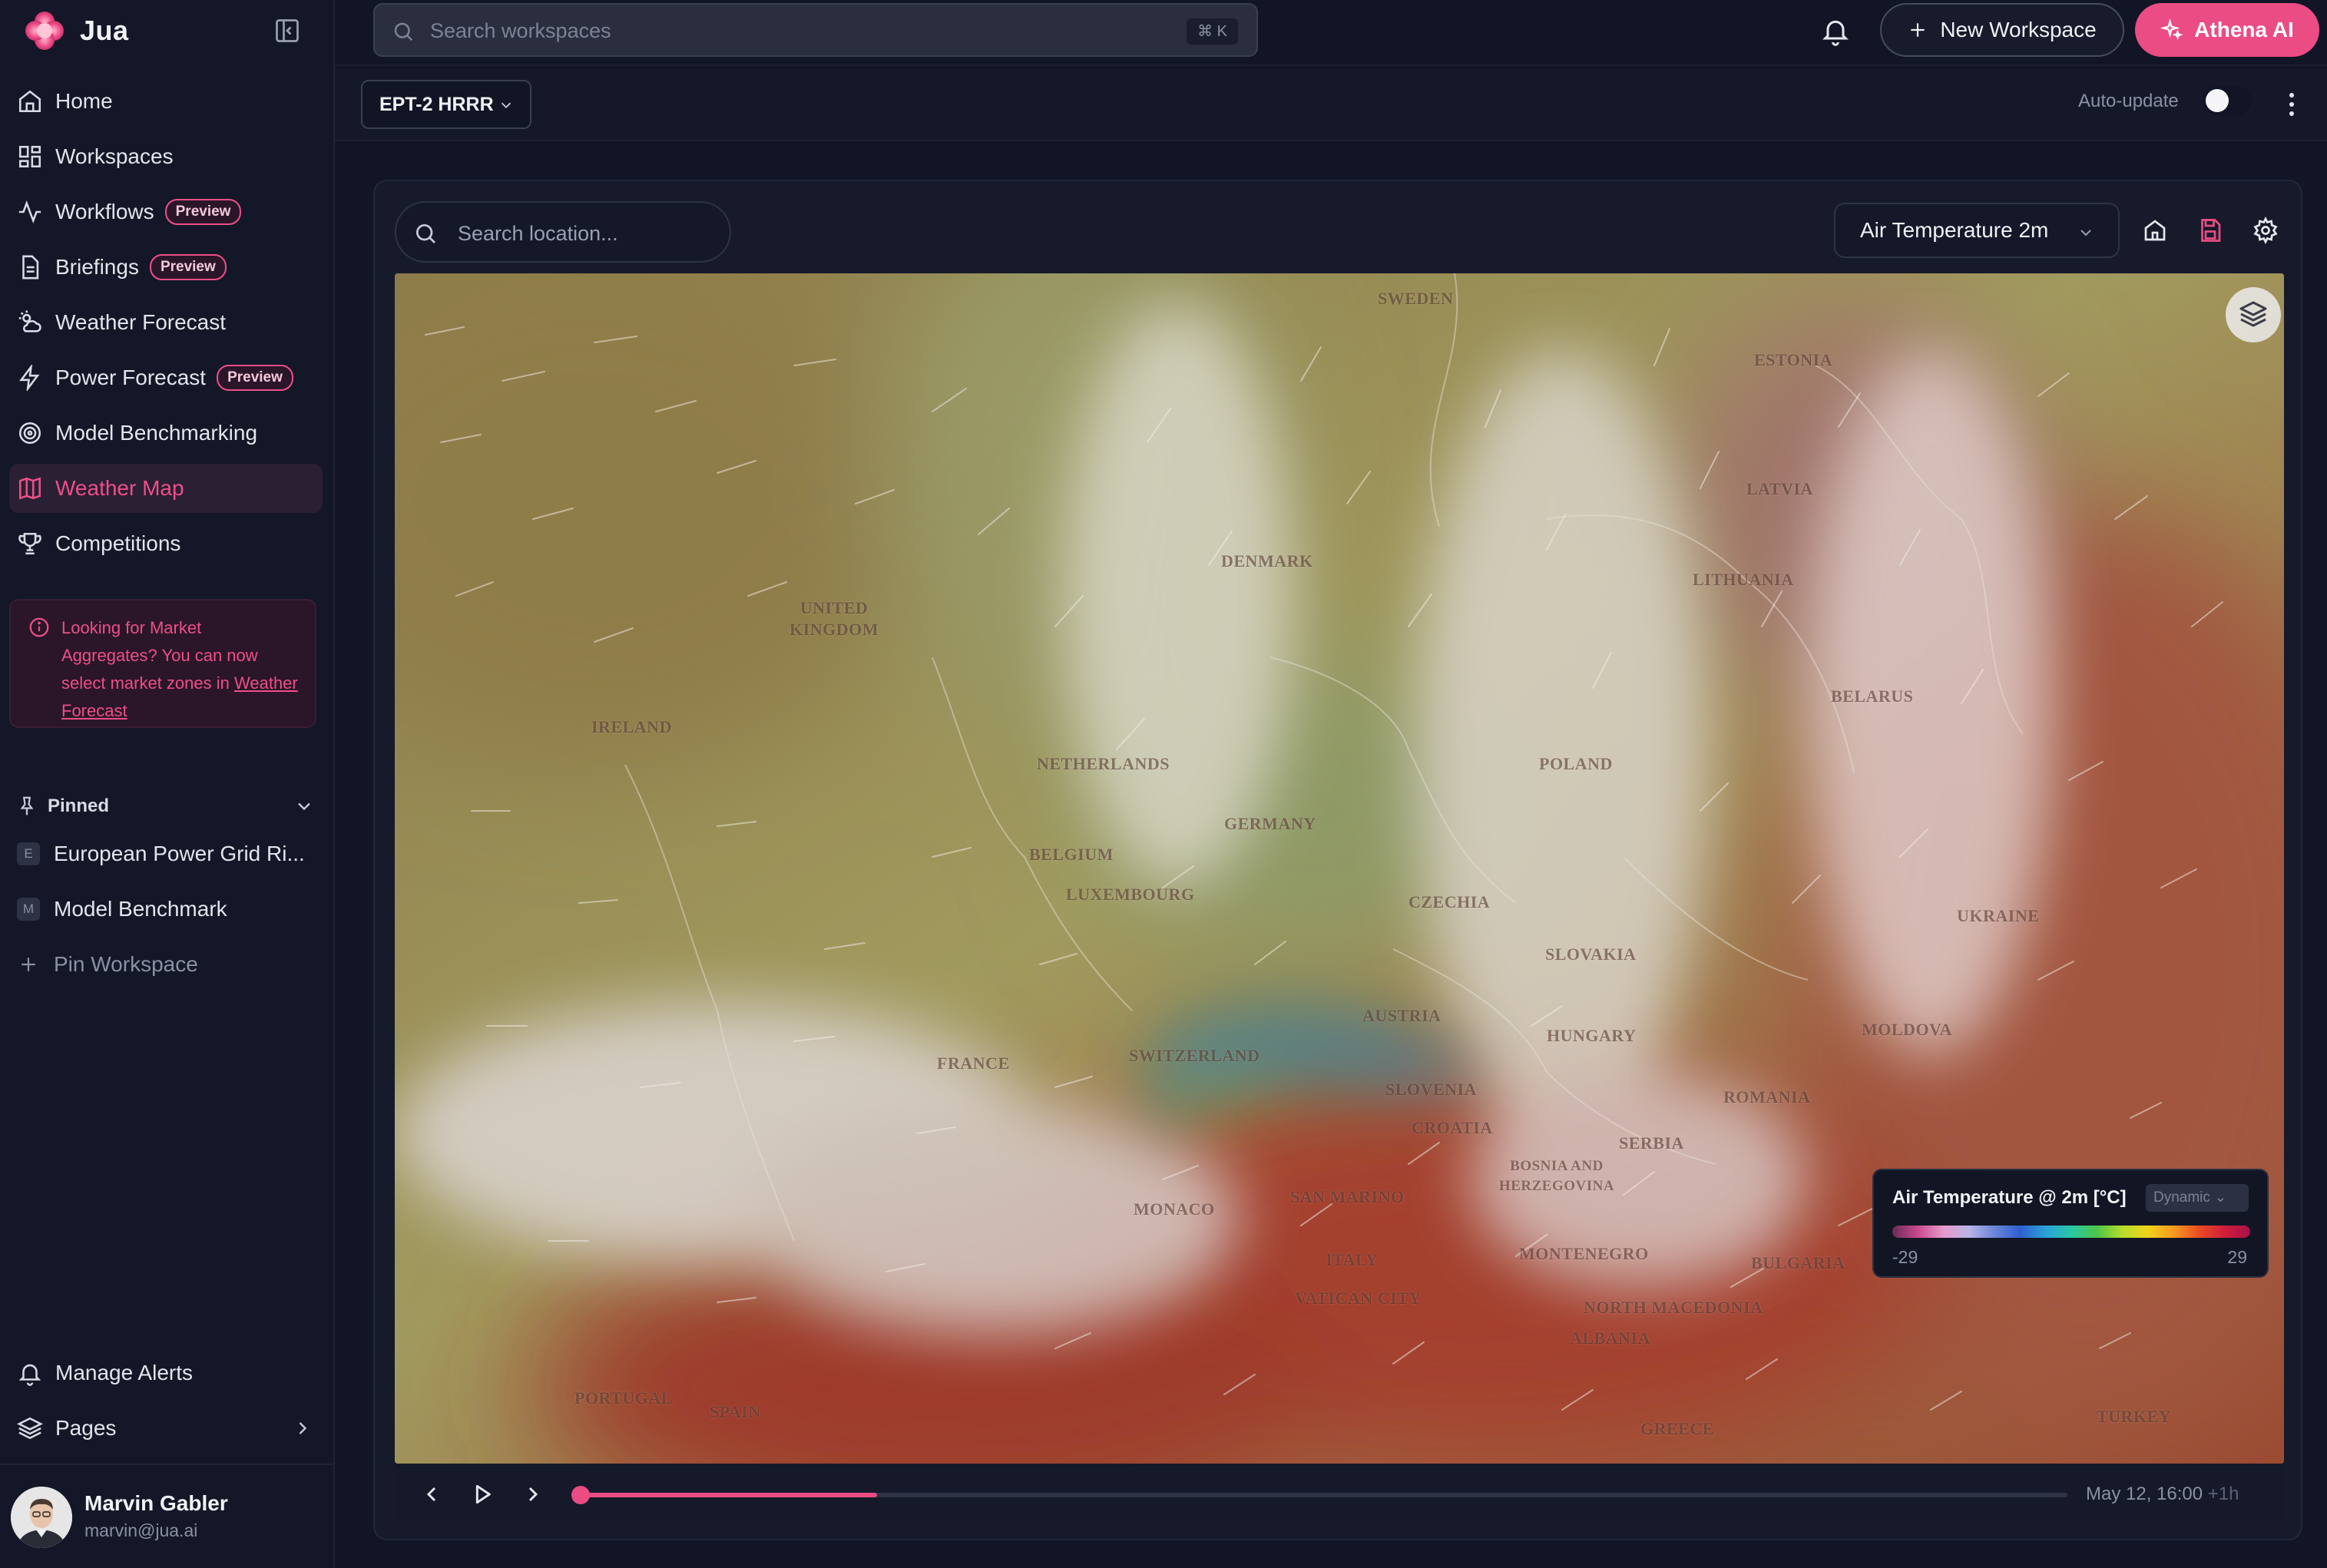 Image resolution: width=2327 pixels, height=1568 pixels. I want to click on sidebar-item-label: Pages, so click(86, 1428).